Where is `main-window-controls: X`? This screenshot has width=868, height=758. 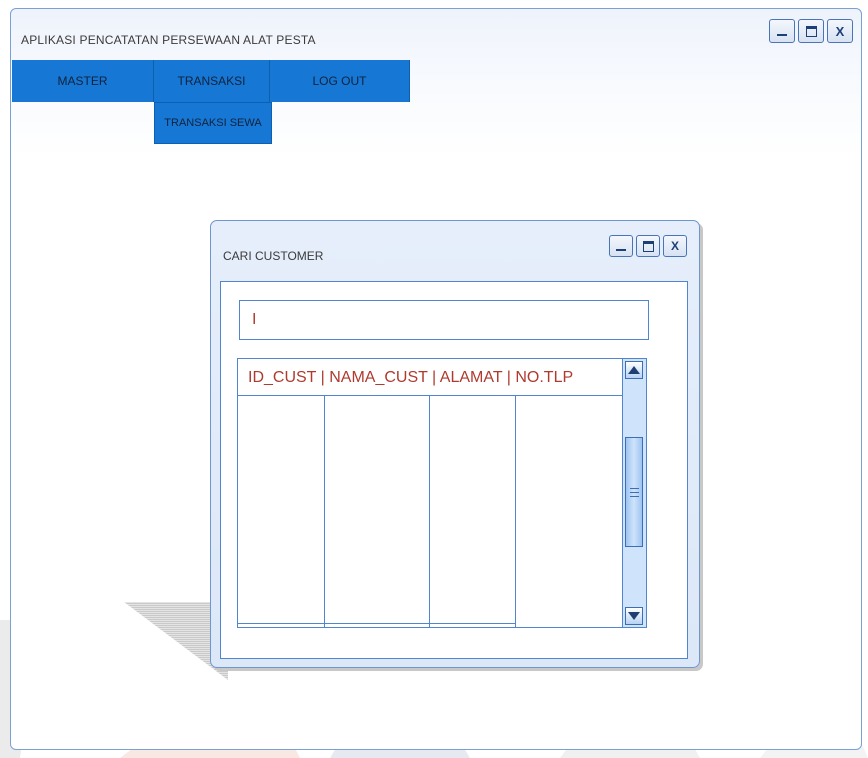
main-window-controls: X is located at coordinates (811, 31).